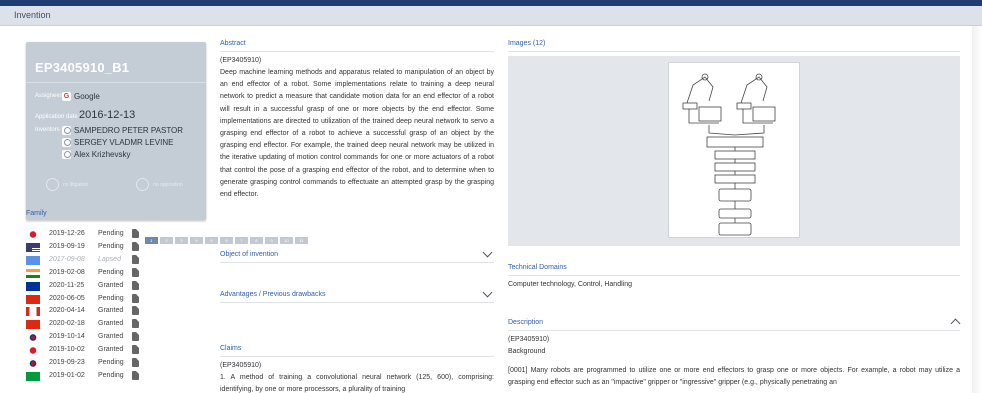 Image resolution: width=982 pixels, height=393 pixels. I want to click on image-page-button: 10, so click(286, 240).